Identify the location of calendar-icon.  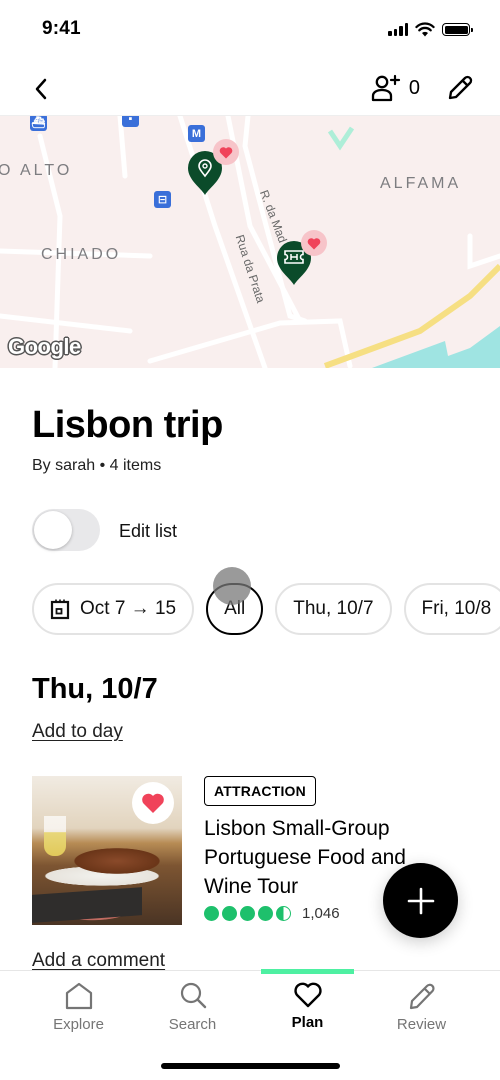
(60, 609).